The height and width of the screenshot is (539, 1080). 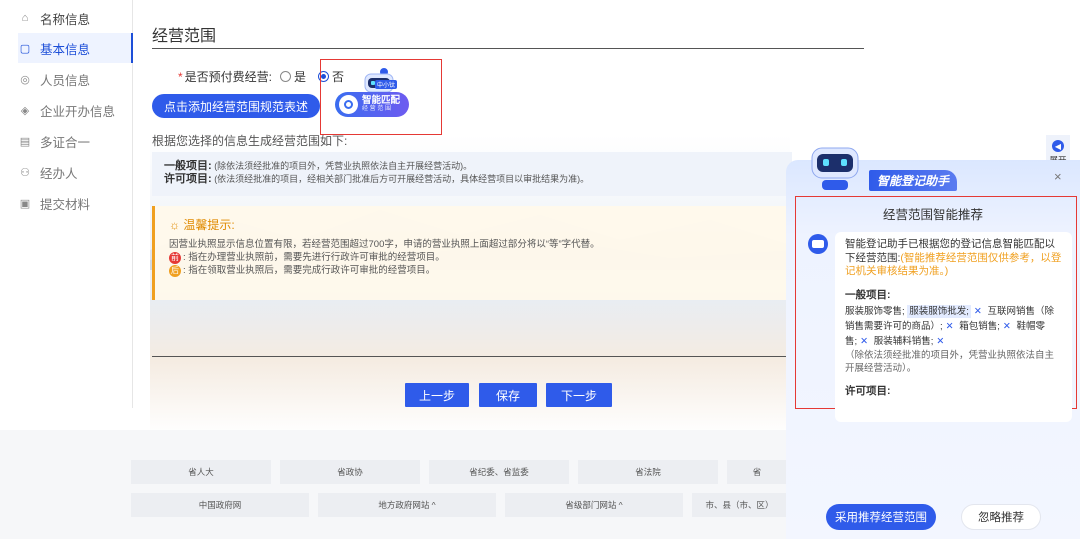 I want to click on assistant-subtitle: 经营范围智能推荐, so click(x=932, y=215).